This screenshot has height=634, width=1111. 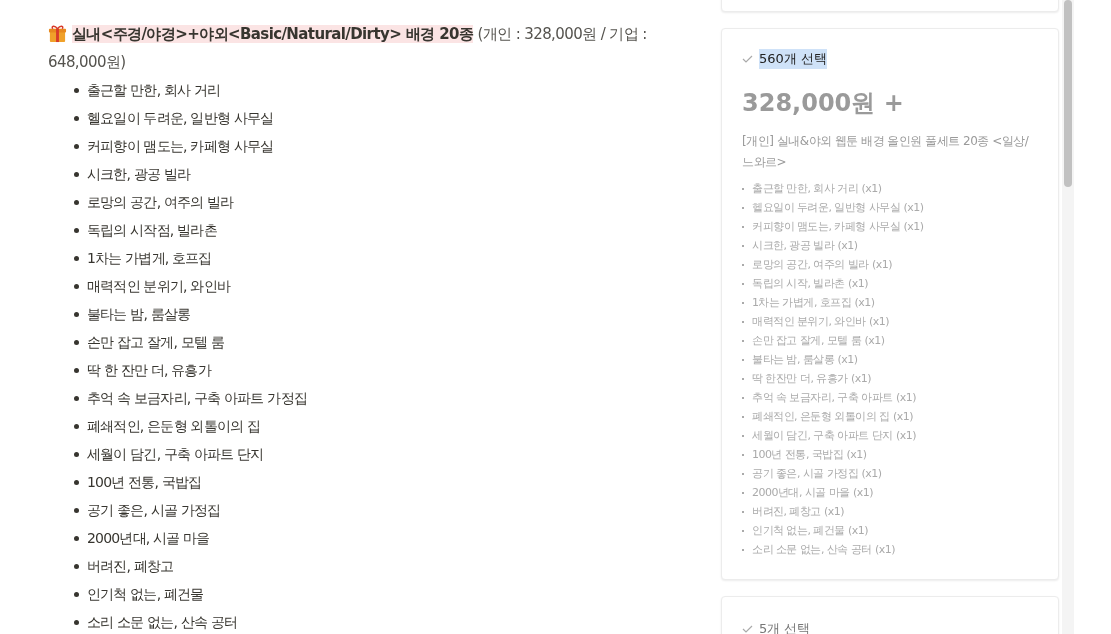 What do you see at coordinates (139, 174) in the screenshot?
I see `list-item: 시크한, 광공 빌라` at bounding box center [139, 174].